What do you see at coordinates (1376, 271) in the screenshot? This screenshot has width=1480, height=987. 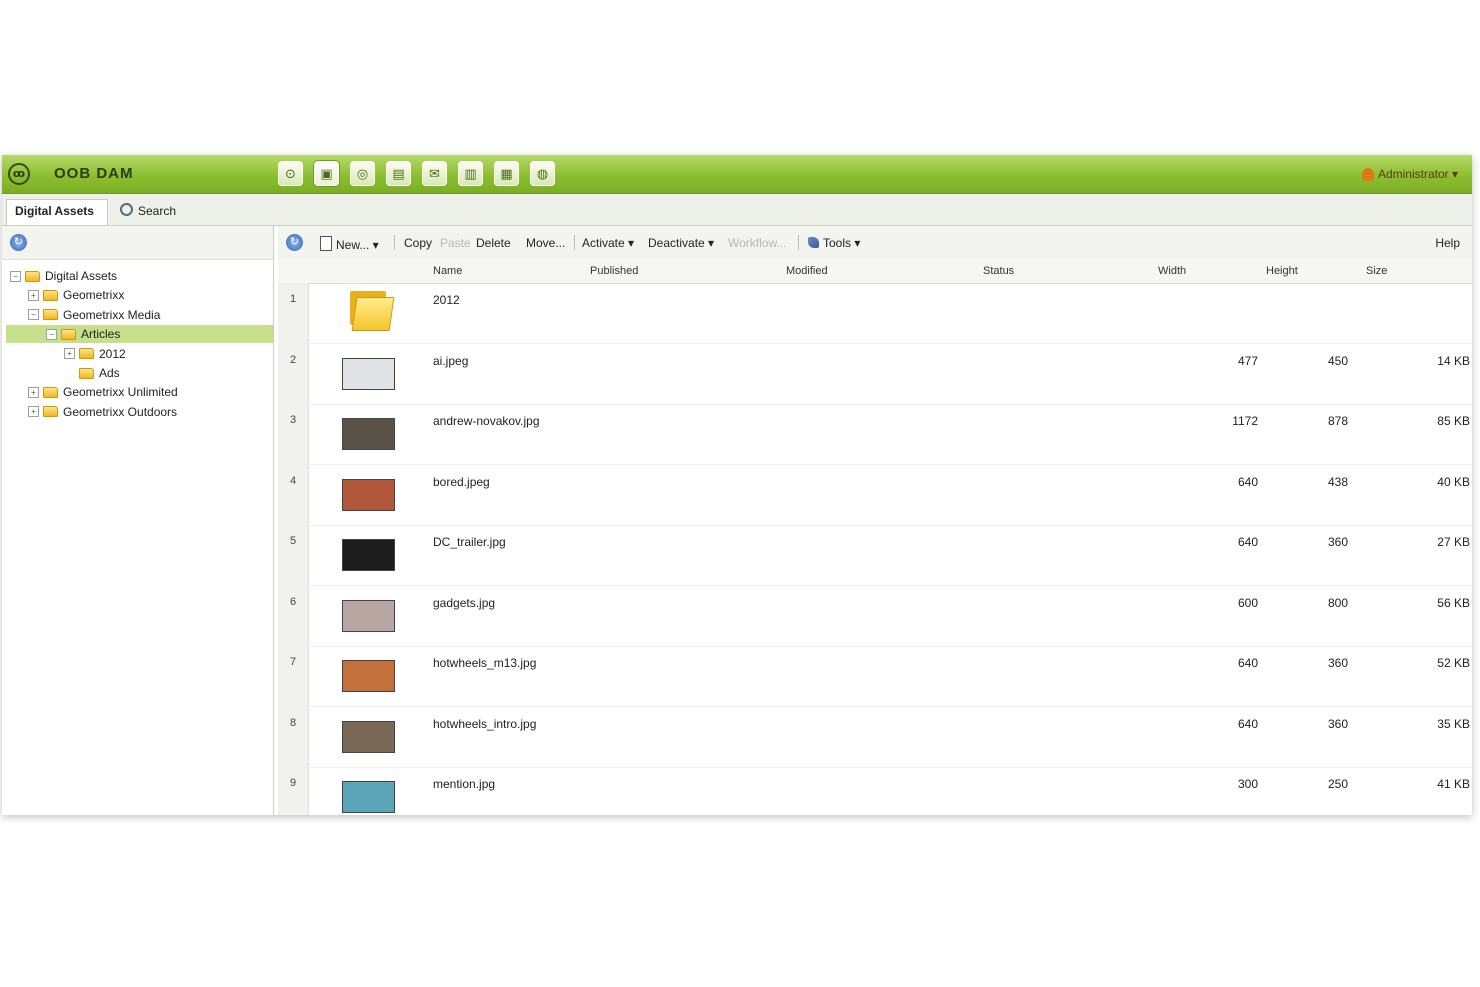 I see `column-size: Size` at bounding box center [1376, 271].